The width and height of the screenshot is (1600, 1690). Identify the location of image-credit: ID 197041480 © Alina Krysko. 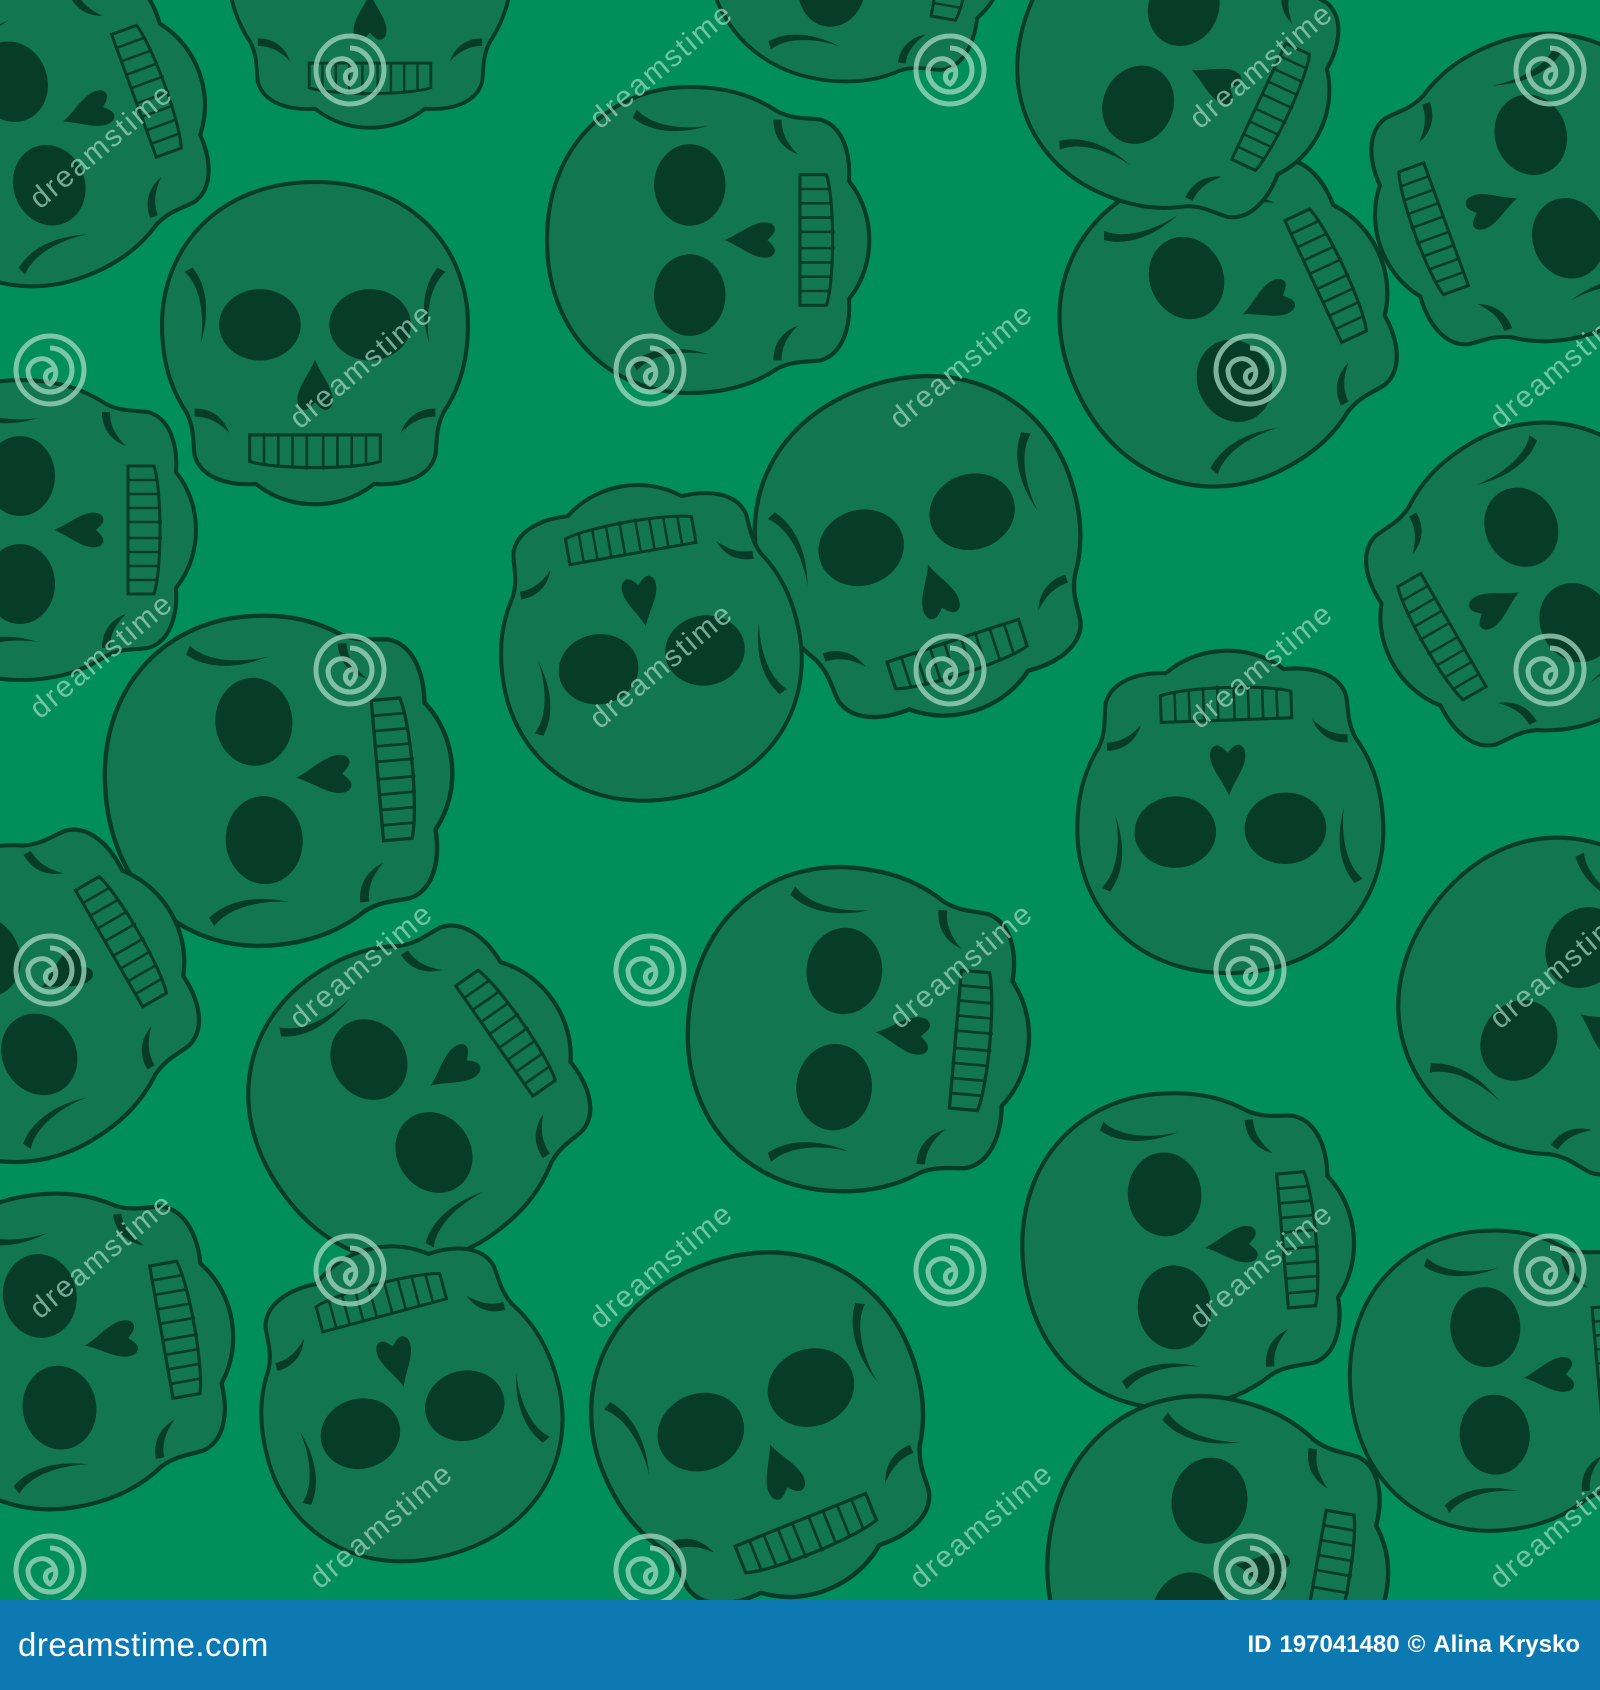
(1413, 1645).